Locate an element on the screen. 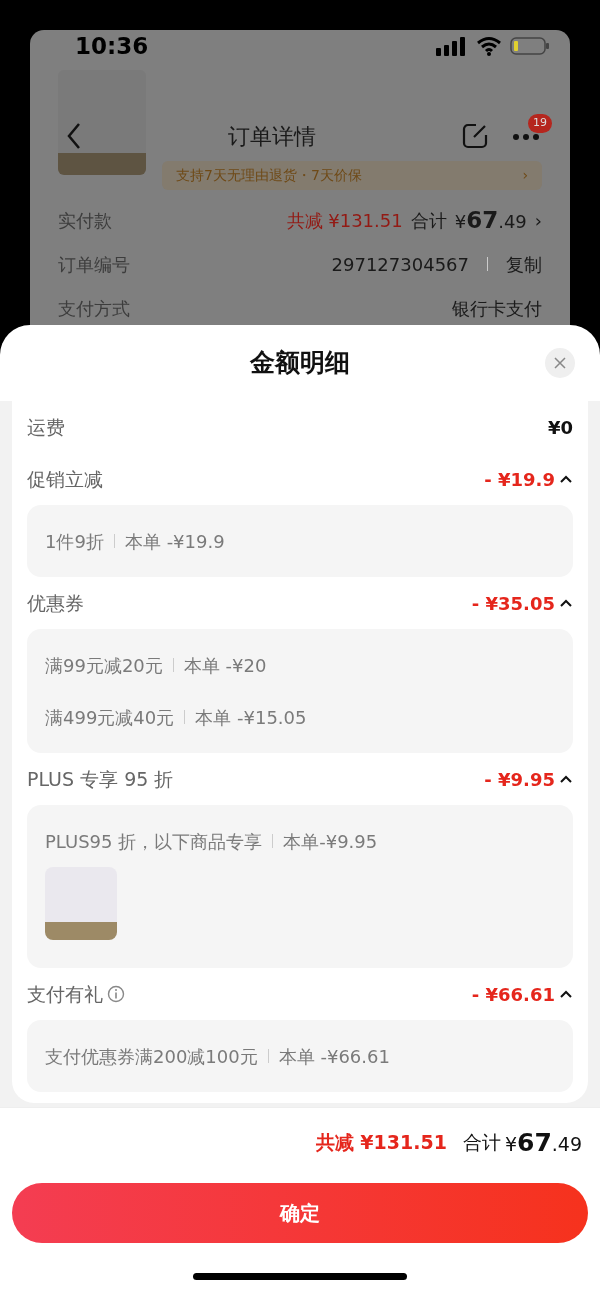  discount-amount: - ¥35.05 is located at coordinates (513, 603).